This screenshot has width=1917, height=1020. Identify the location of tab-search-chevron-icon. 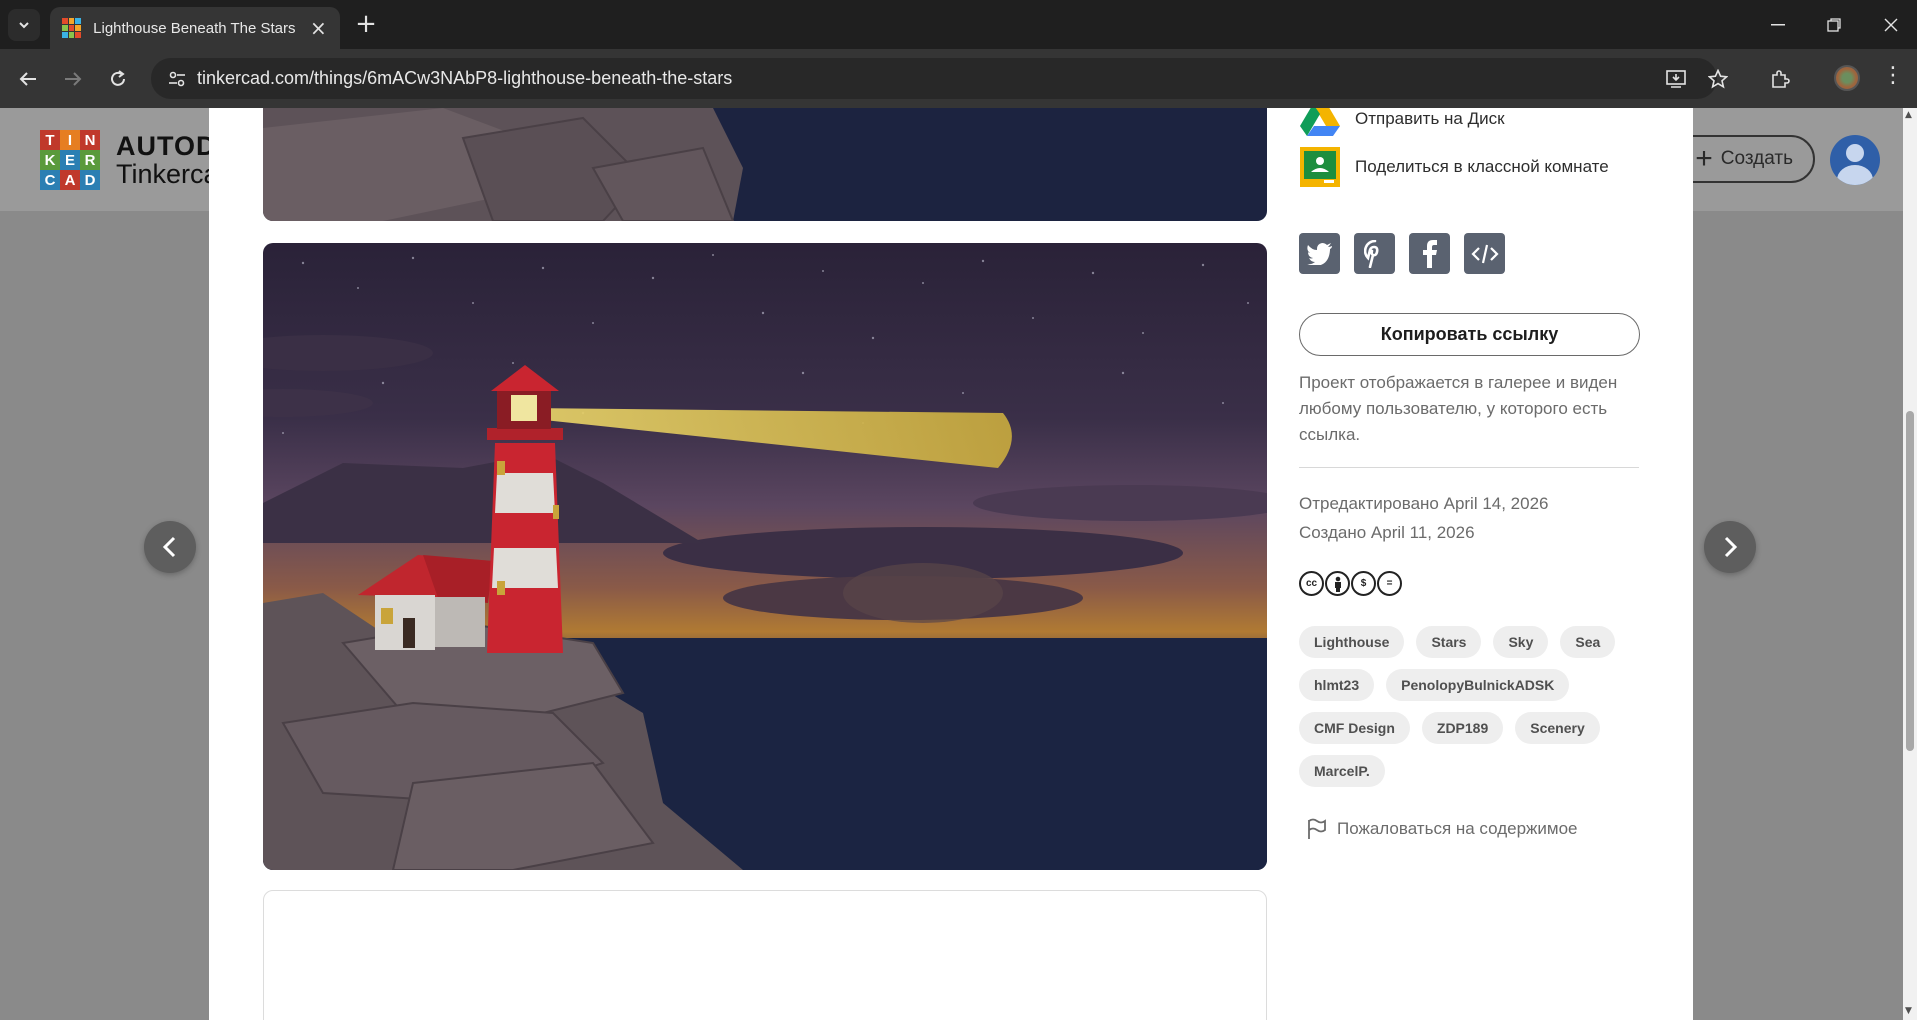
(24, 25).